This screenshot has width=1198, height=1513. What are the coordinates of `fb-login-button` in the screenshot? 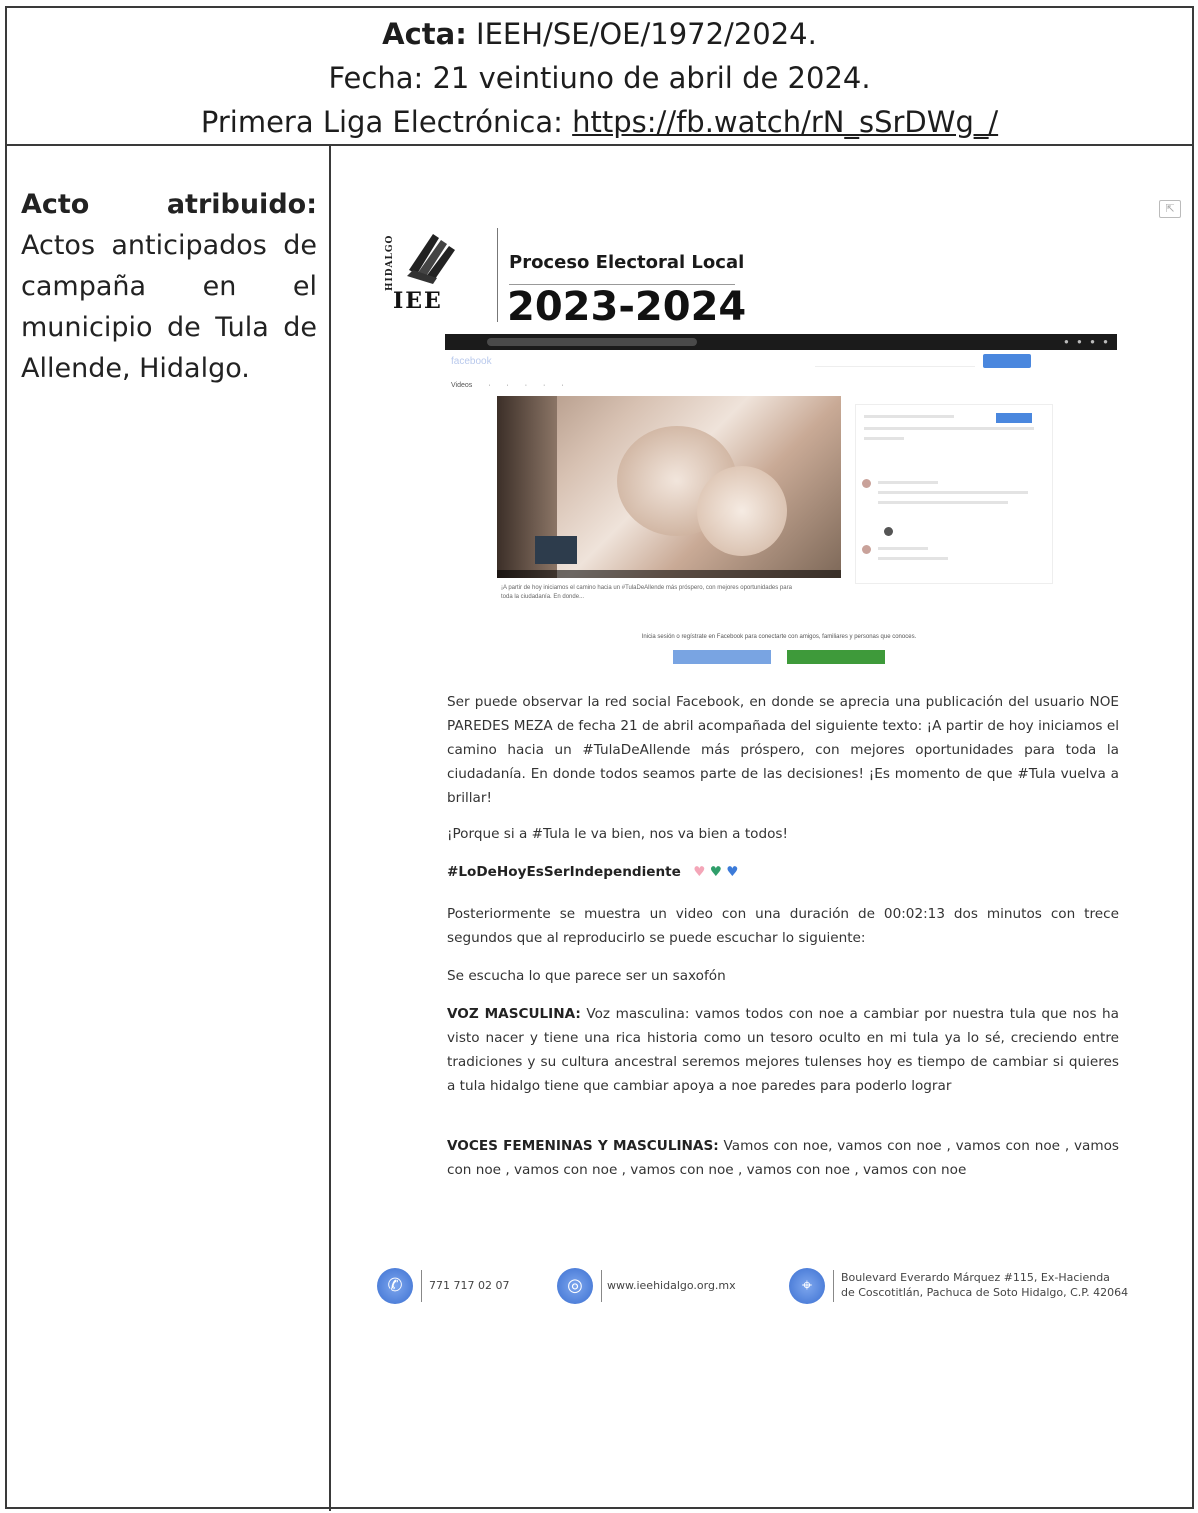 It's located at (722, 657).